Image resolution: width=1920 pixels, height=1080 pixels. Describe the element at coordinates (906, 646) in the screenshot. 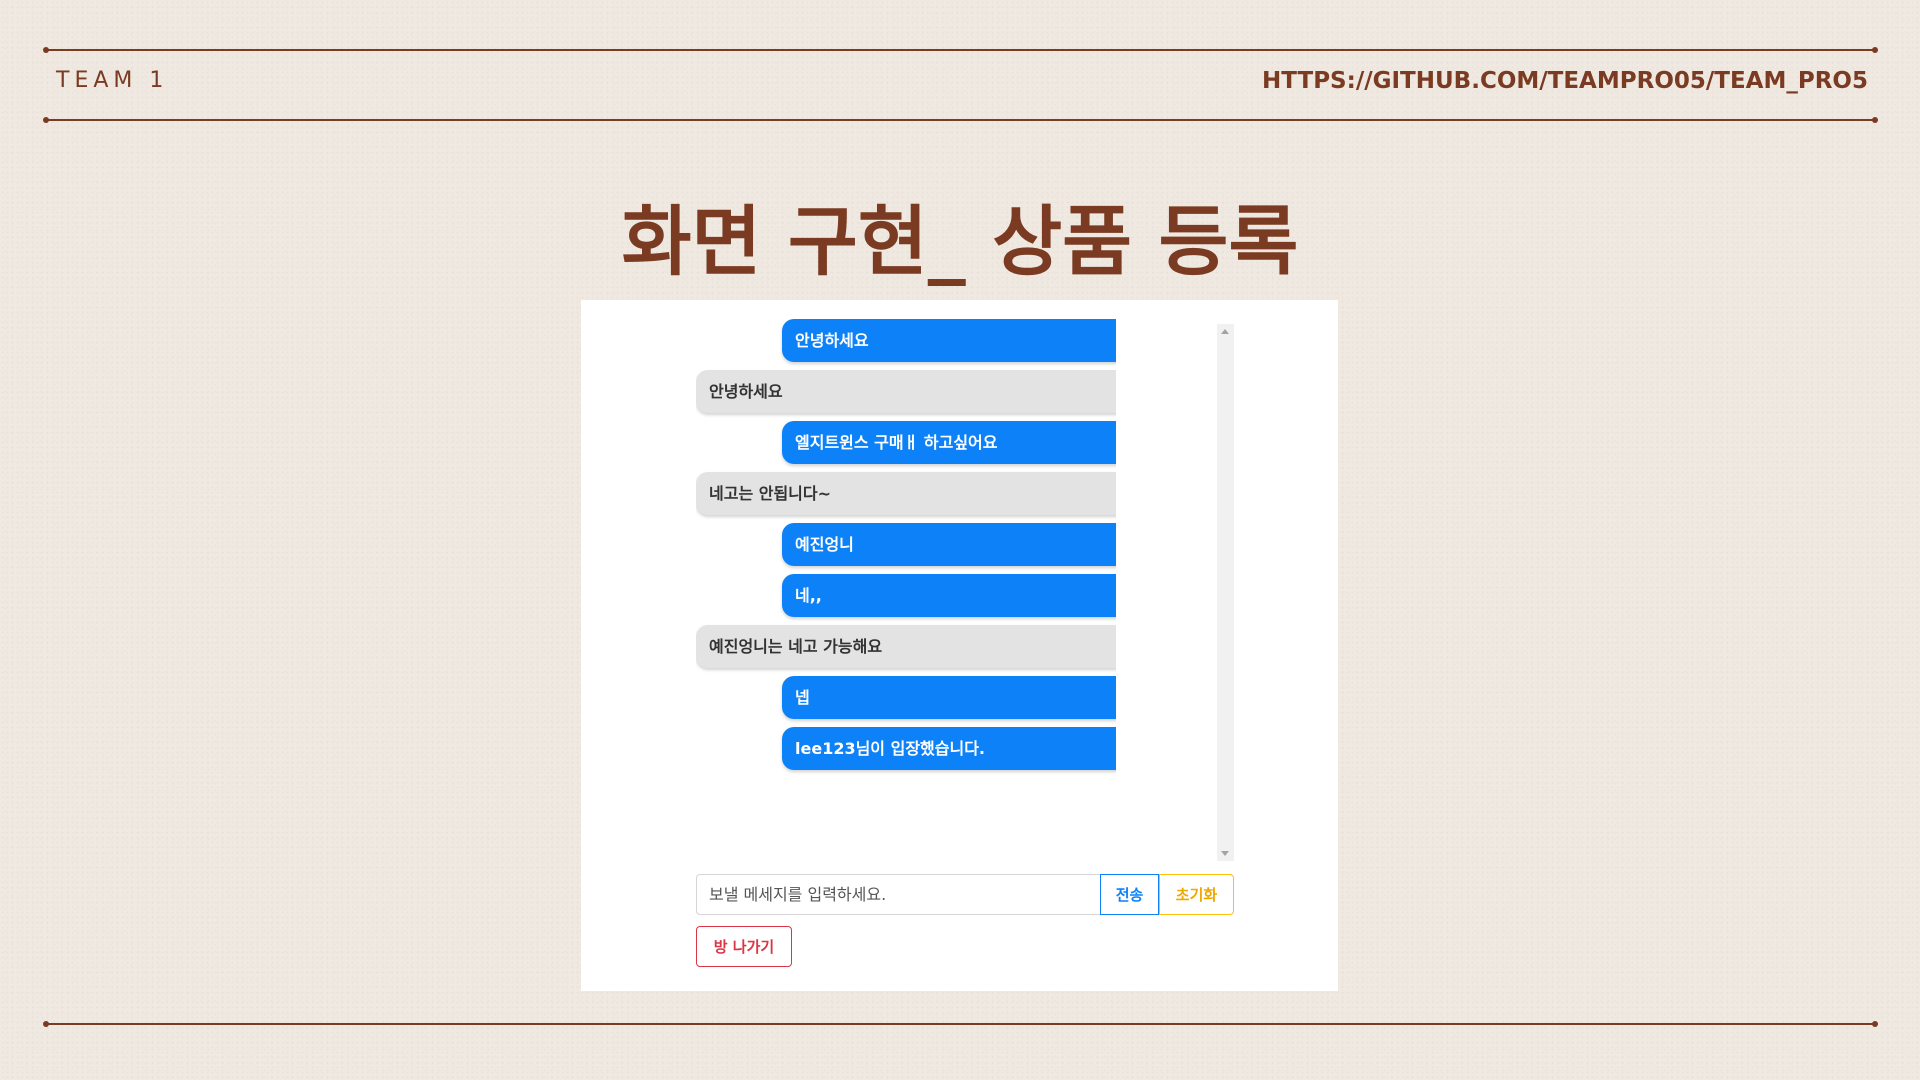

I see `chat-message-received: 예진엉니는 네고 가능해요` at that location.